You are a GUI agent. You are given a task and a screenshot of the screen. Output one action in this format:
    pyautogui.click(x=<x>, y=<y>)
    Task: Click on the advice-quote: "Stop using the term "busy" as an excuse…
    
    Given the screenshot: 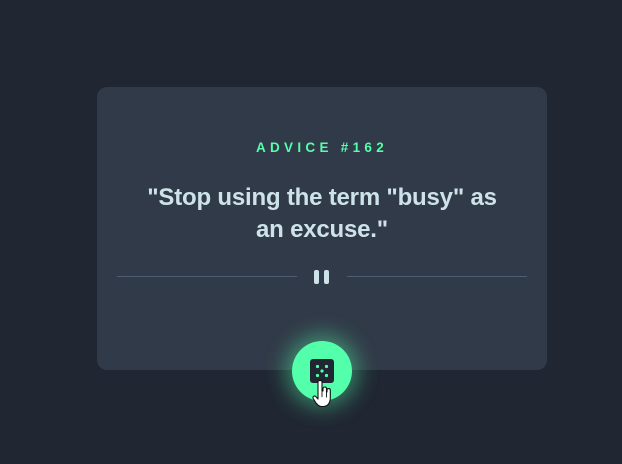 What is the action you would take?
    pyautogui.click(x=322, y=213)
    